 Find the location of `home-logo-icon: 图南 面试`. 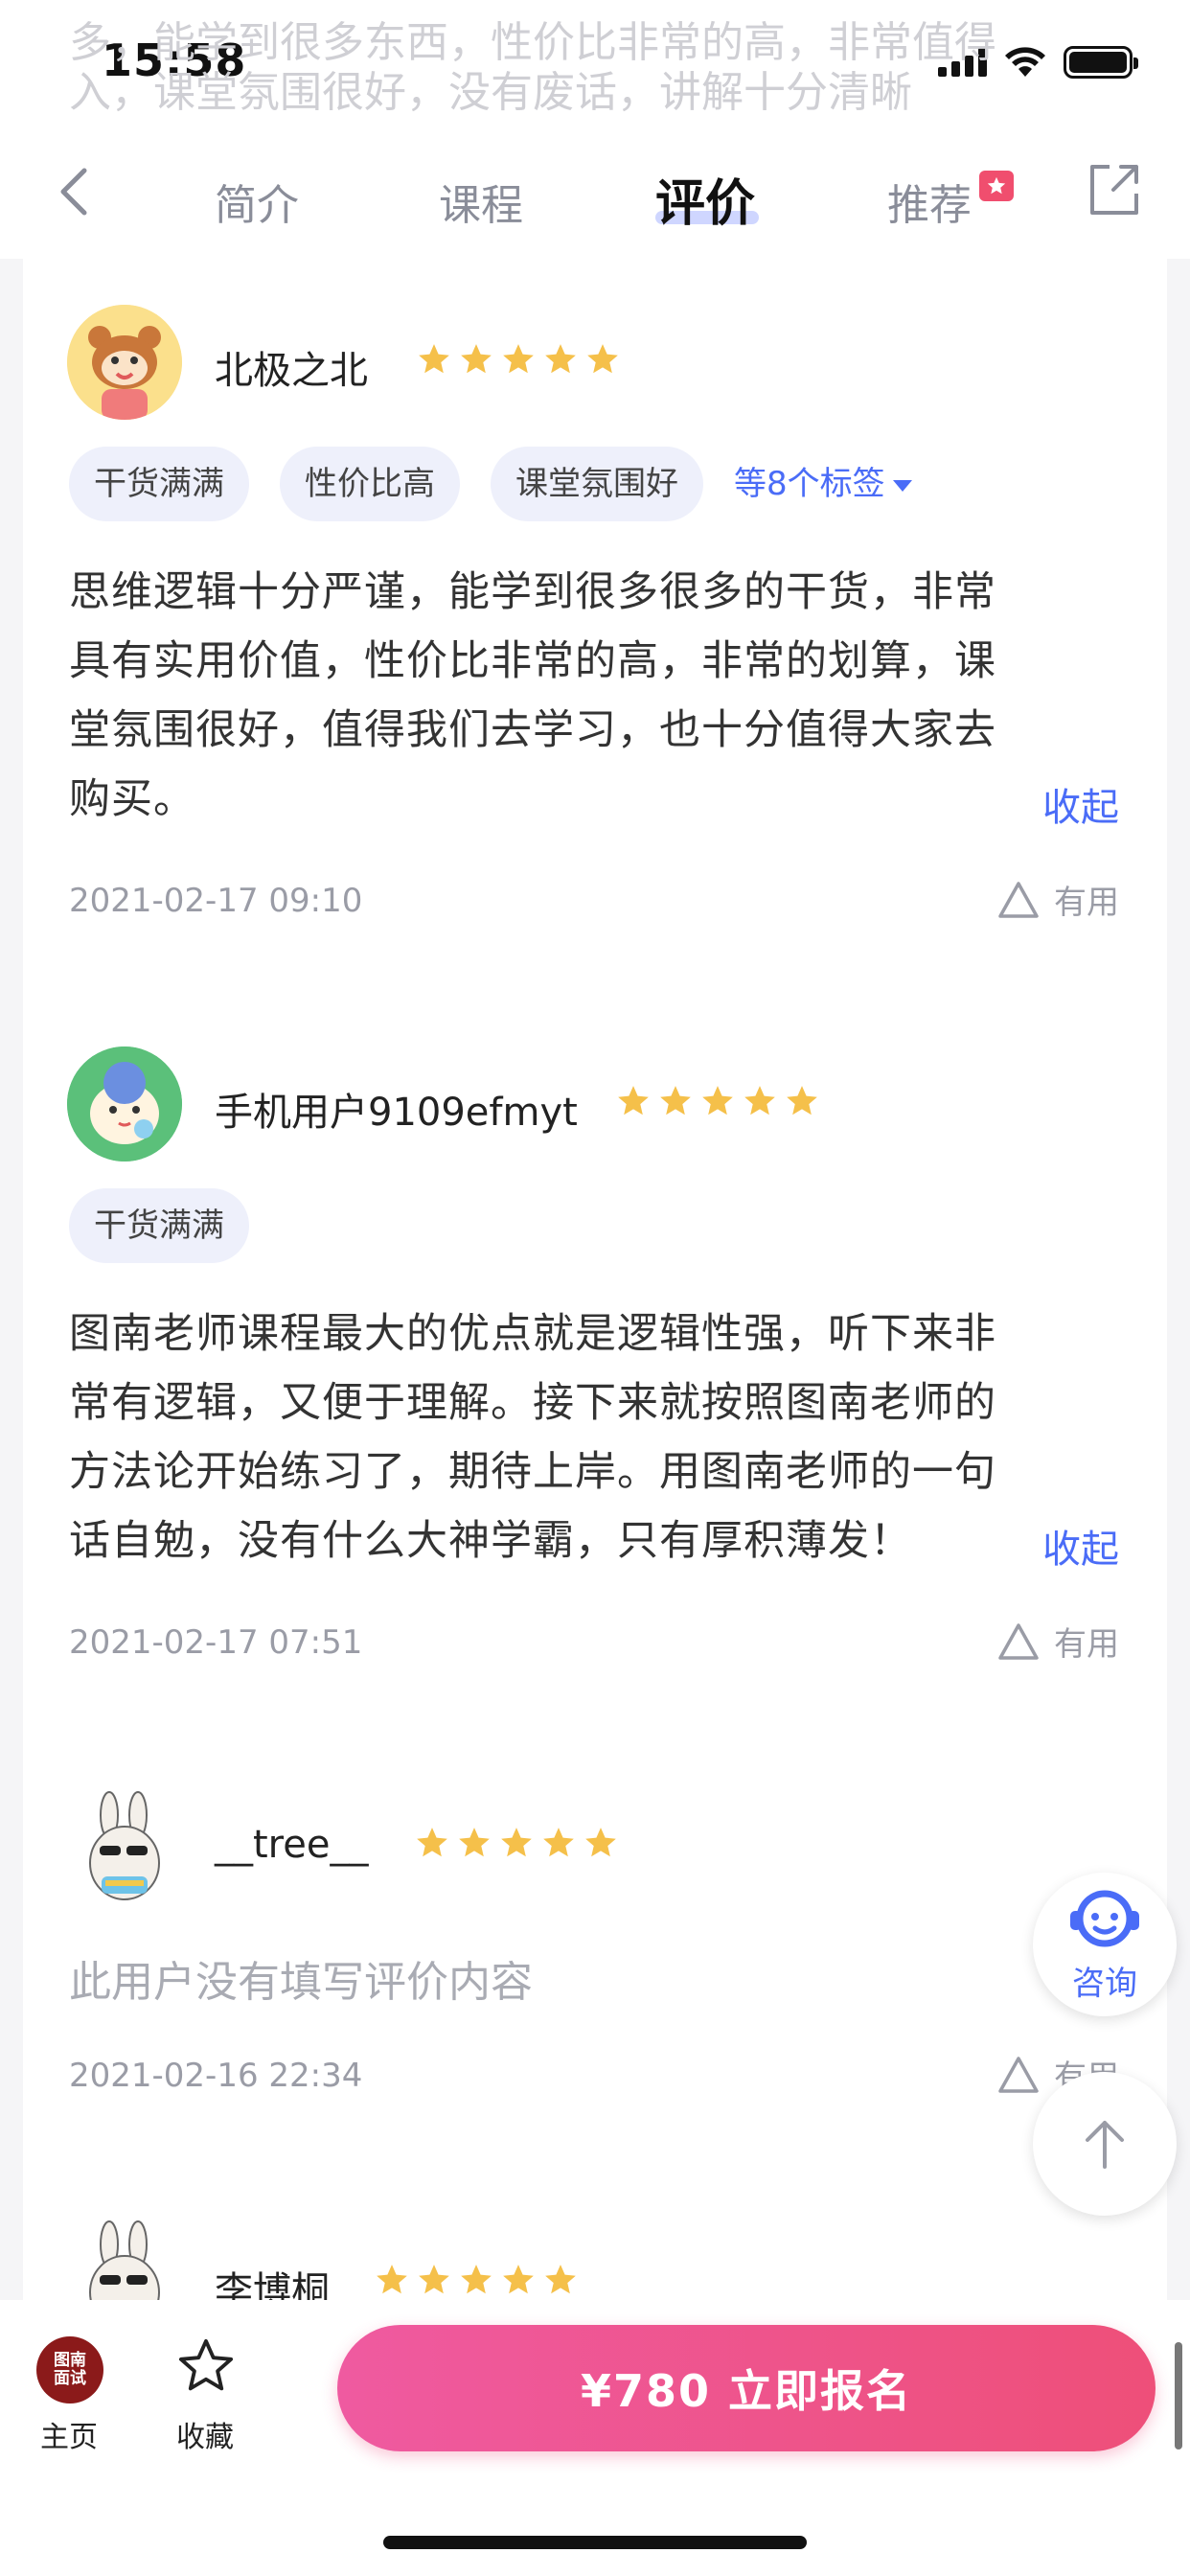

home-logo-icon: 图南 面试 is located at coordinates (70, 2370).